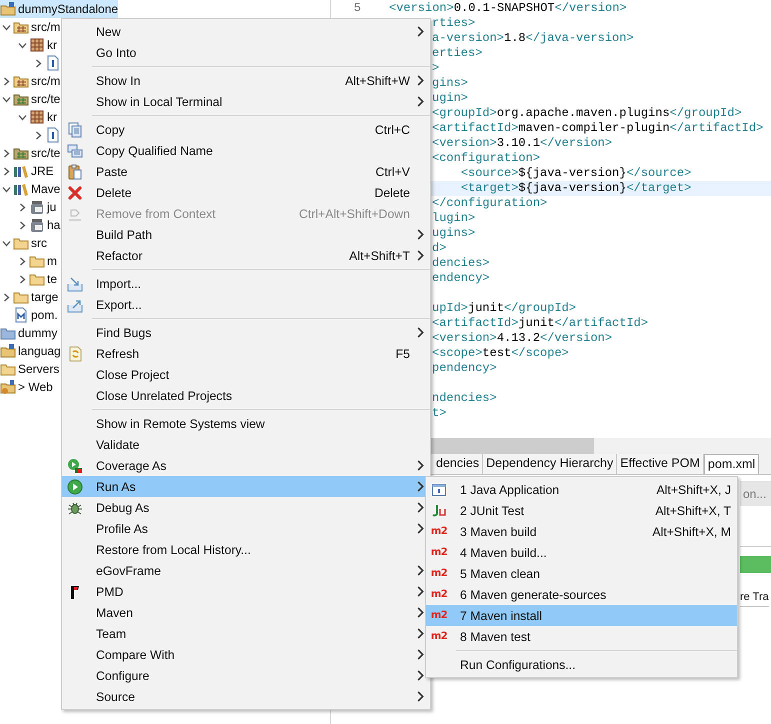 Image resolution: width=771 pixels, height=724 pixels. What do you see at coordinates (29, 279) in the screenshot?
I see `tree-item: te` at bounding box center [29, 279].